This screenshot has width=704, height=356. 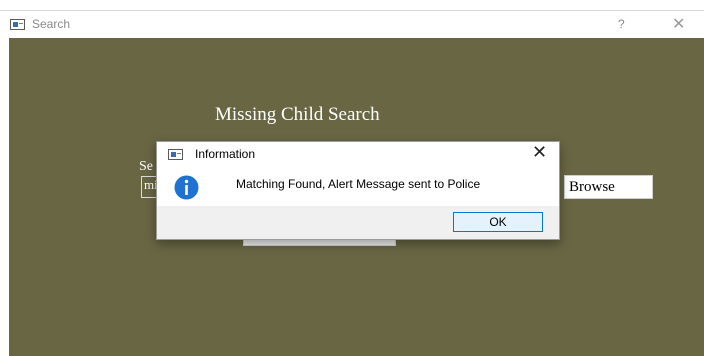 What do you see at coordinates (539, 152) in the screenshot?
I see `dialog-close-button: ✕` at bounding box center [539, 152].